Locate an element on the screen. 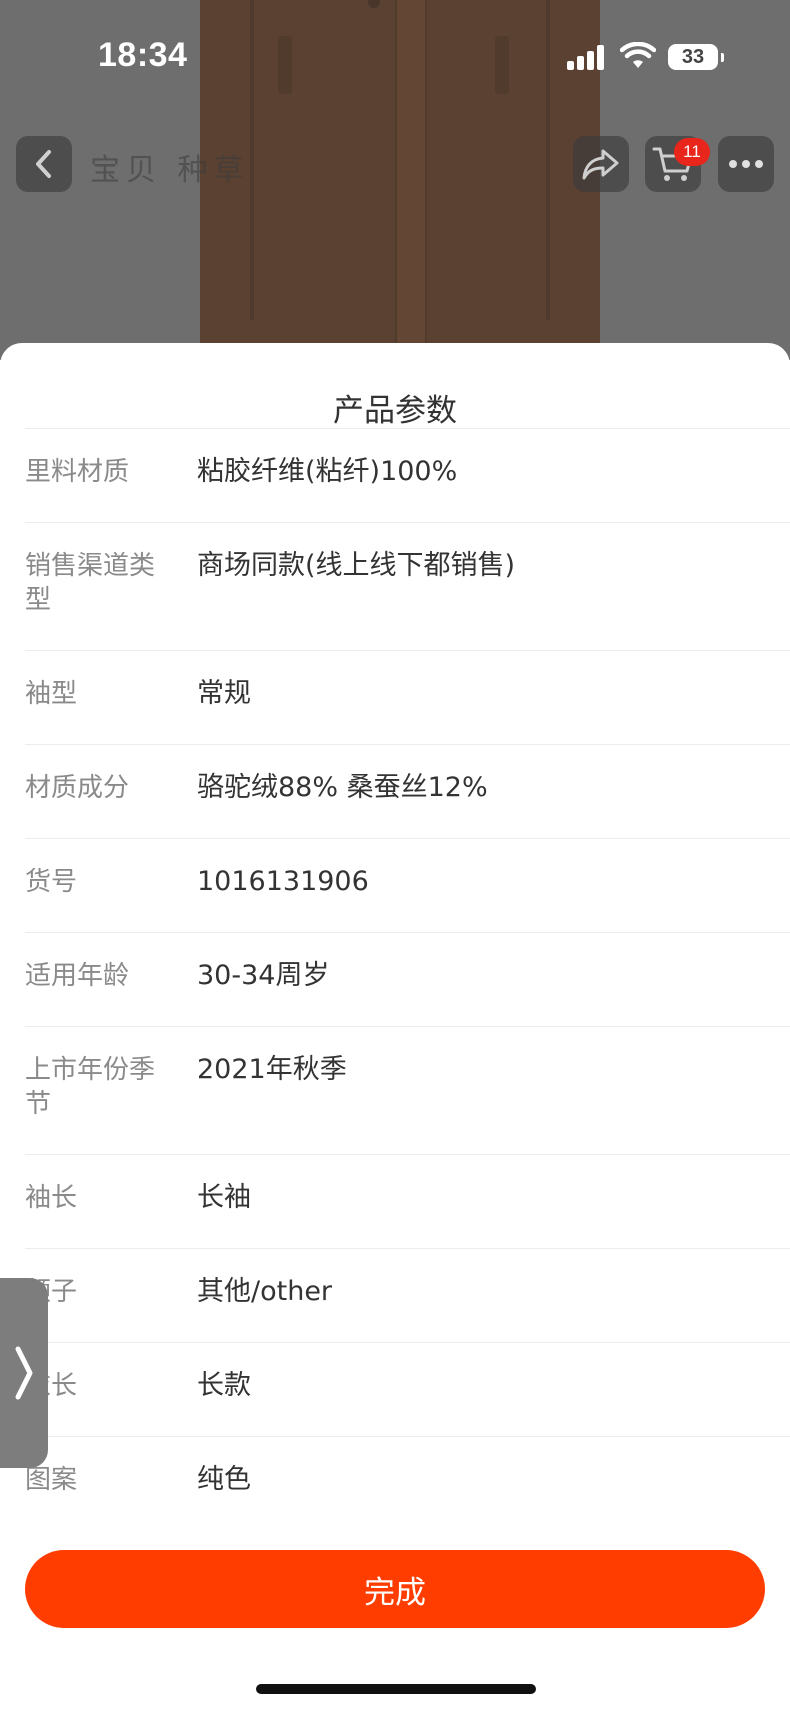 This screenshot has width=790, height=1712. status-bar: 18:34 33 is located at coordinates (395, 55).